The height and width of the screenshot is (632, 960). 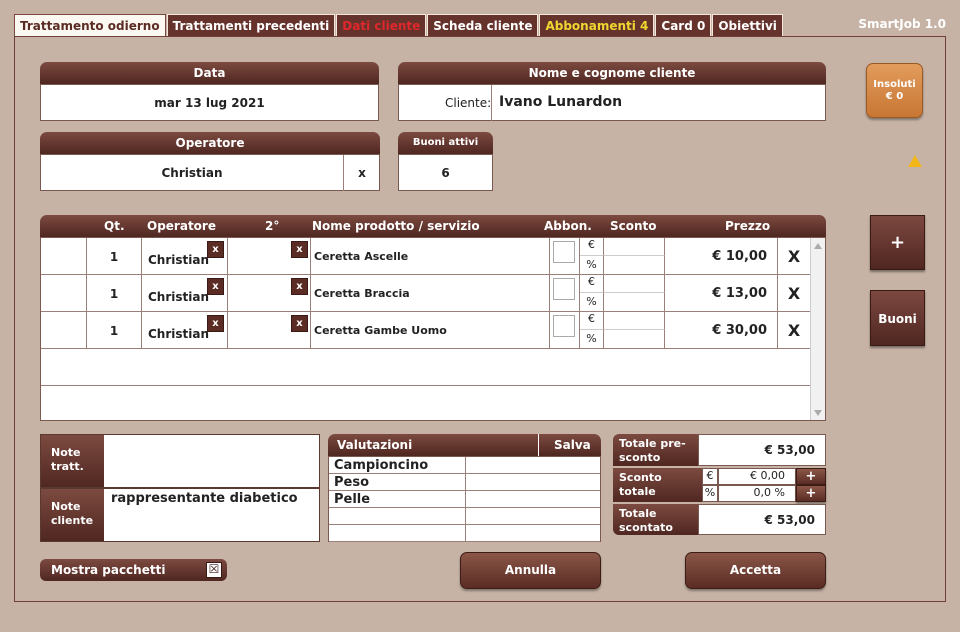 What do you see at coordinates (210, 143) in the screenshot?
I see `operator-header: Operatore` at bounding box center [210, 143].